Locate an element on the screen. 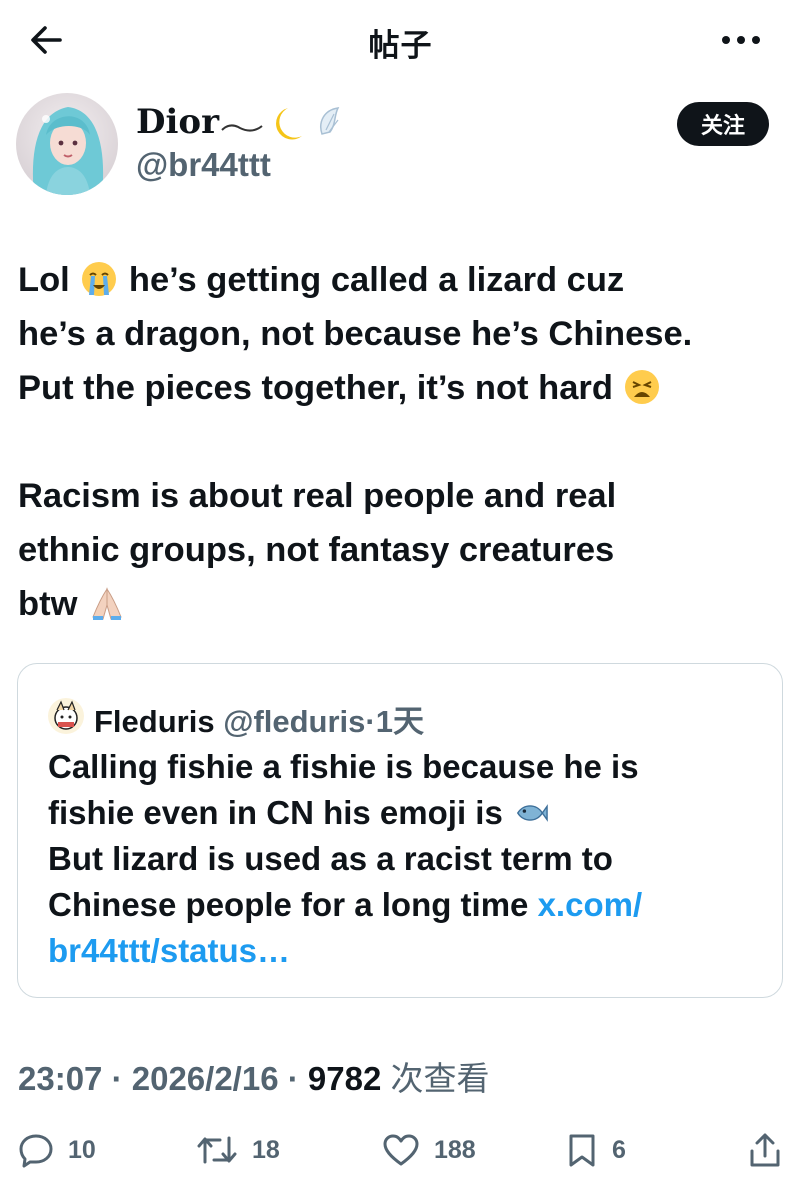 The height and width of the screenshot is (1200, 801). post-line: Lol is located at coordinates (44, 280).